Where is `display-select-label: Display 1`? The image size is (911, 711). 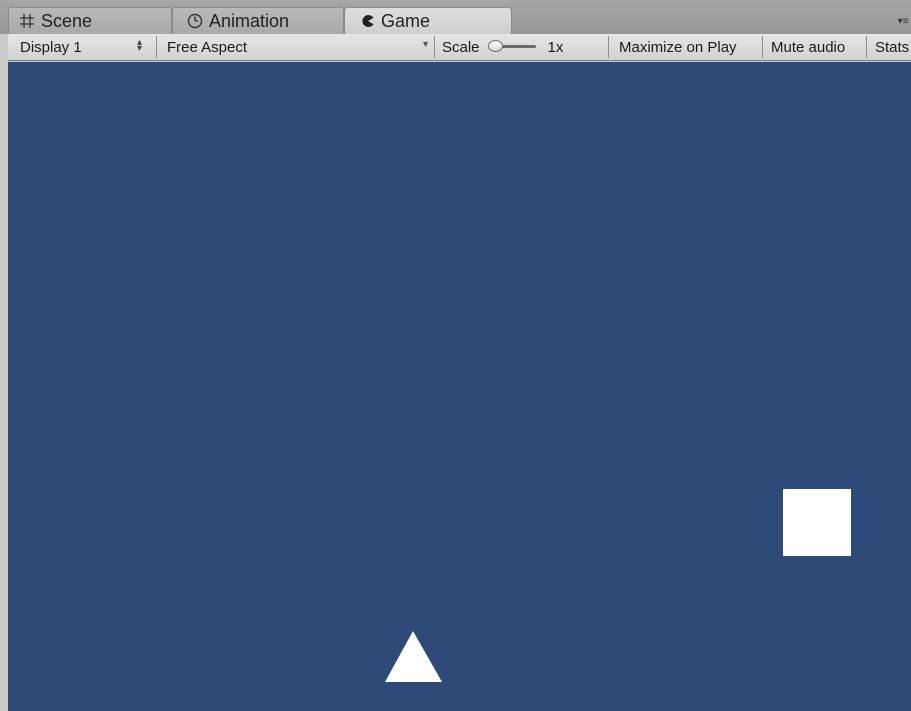
display-select-label: Display 1 is located at coordinates (51, 47).